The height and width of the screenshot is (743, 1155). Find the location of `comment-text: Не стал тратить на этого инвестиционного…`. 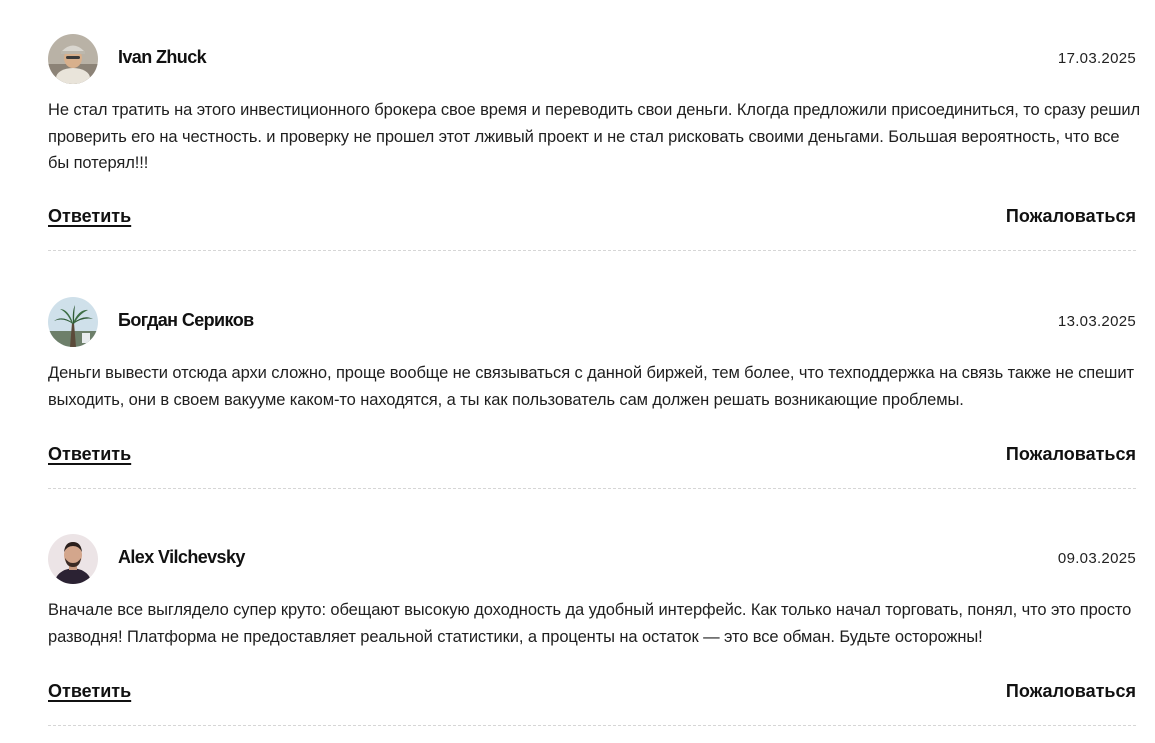

comment-text: Не стал тратить на этого инвестиционного… is located at coordinates (594, 136).